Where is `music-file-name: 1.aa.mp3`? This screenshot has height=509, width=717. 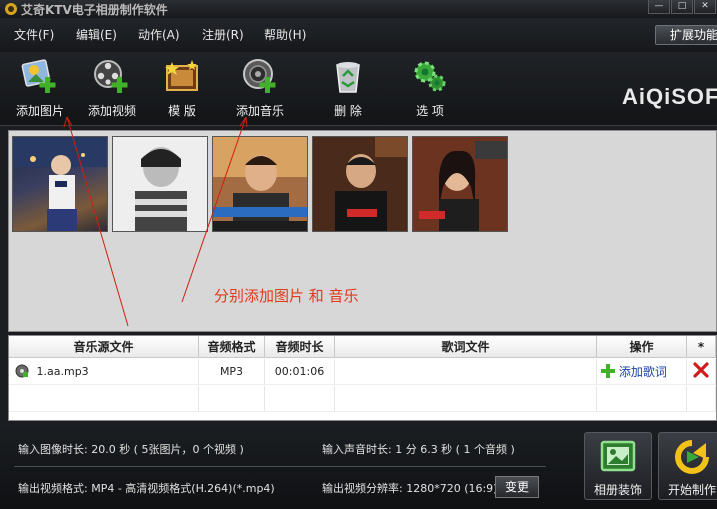
music-file-name: 1.aa.mp3 is located at coordinates (62, 371).